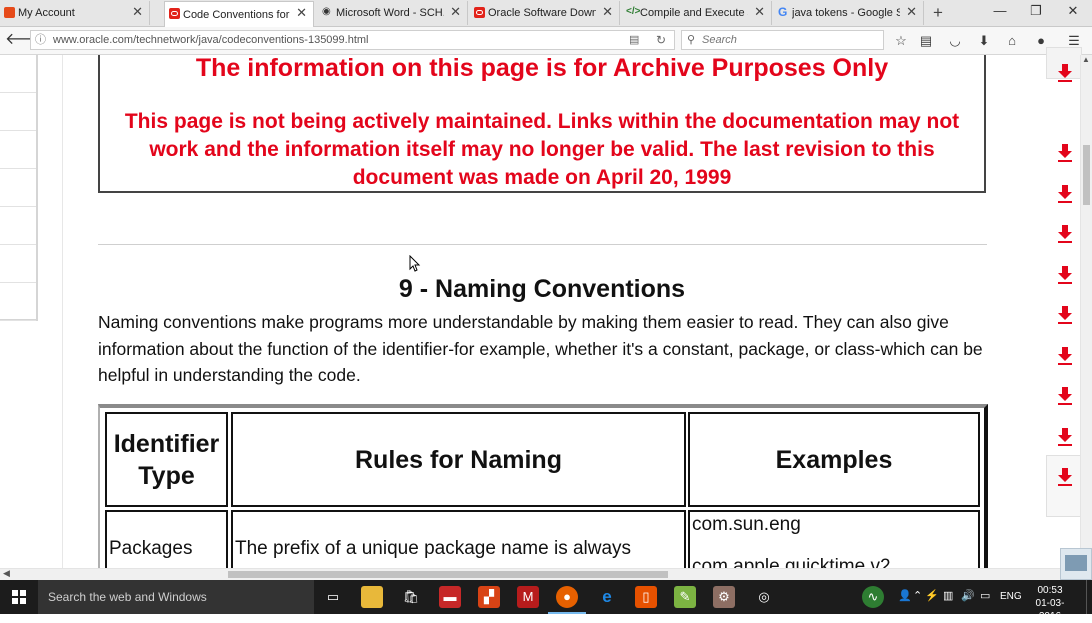 This screenshot has width=1092, height=623. I want to click on horizontal-scrollbar: ◀, so click(530, 574).